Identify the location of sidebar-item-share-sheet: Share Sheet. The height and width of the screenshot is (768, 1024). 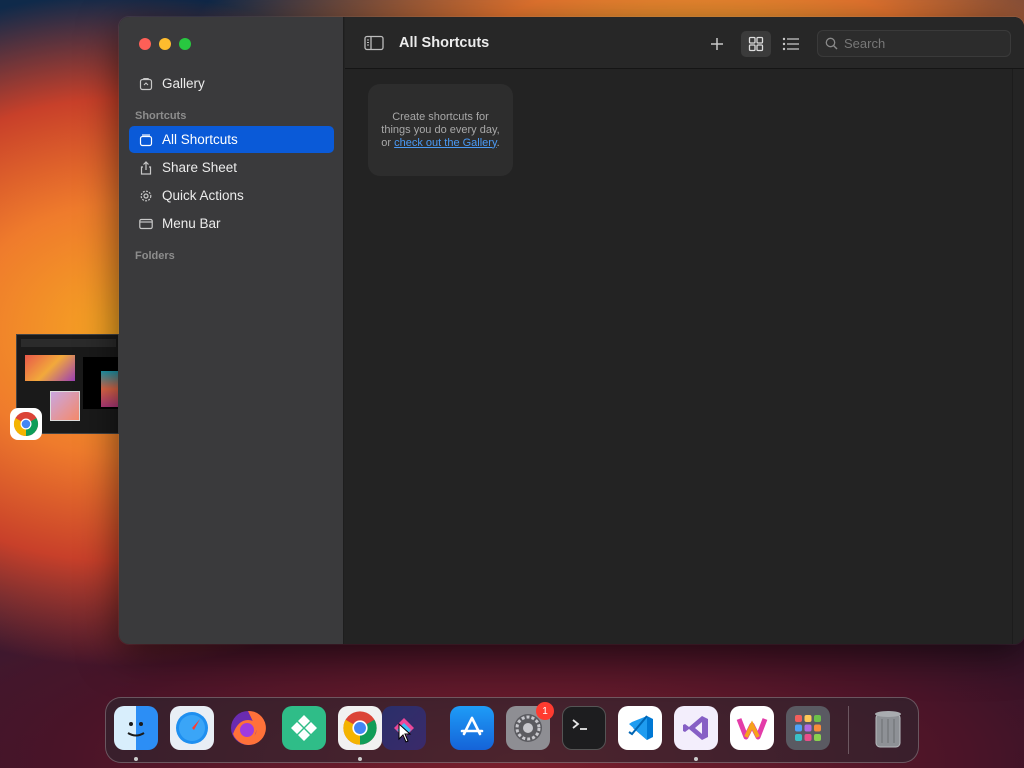
(231, 167).